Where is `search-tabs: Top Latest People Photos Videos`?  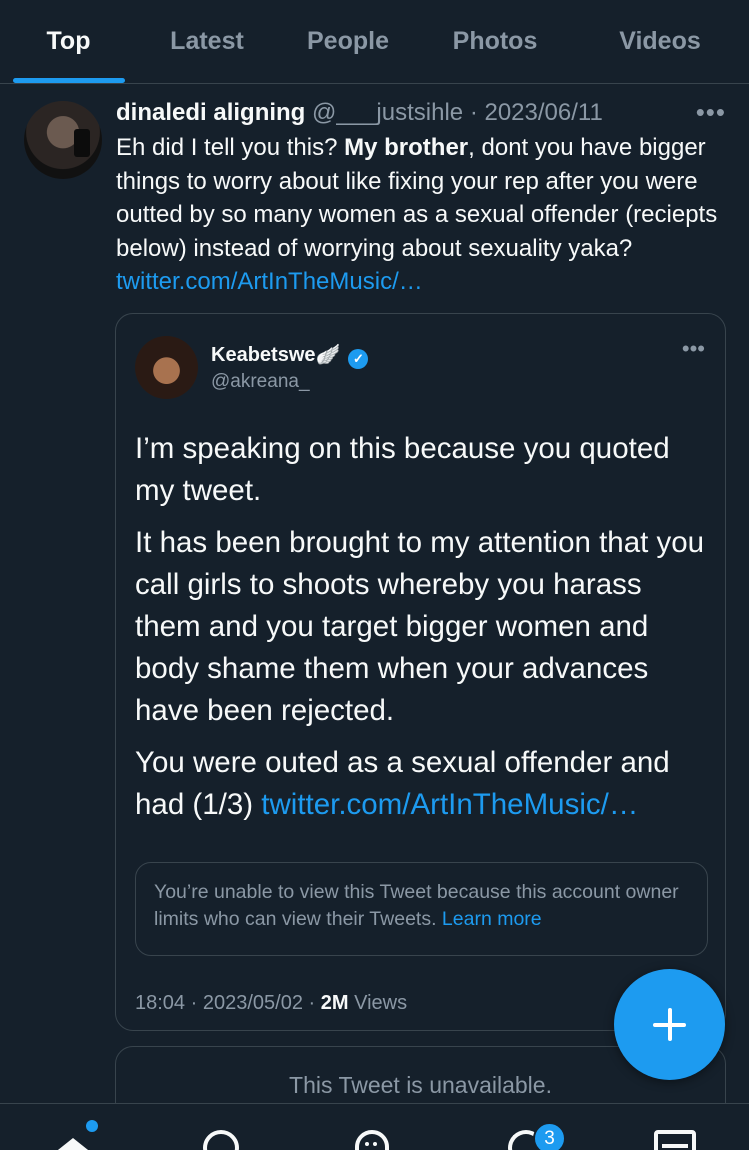
search-tabs: Top Latest People Photos Videos is located at coordinates (374, 42).